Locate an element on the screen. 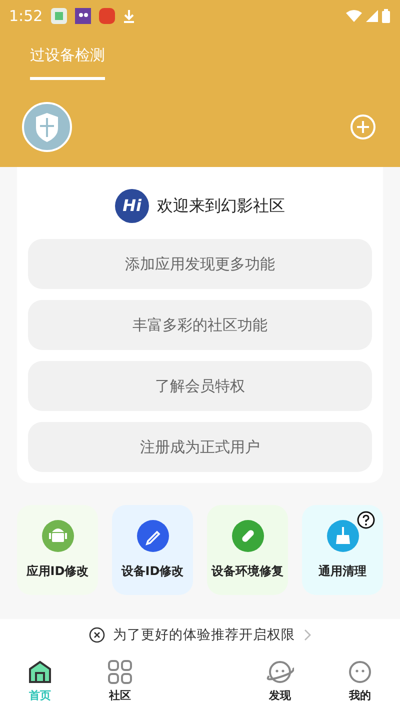  tool-tile: 通用清理 is located at coordinates (342, 550).